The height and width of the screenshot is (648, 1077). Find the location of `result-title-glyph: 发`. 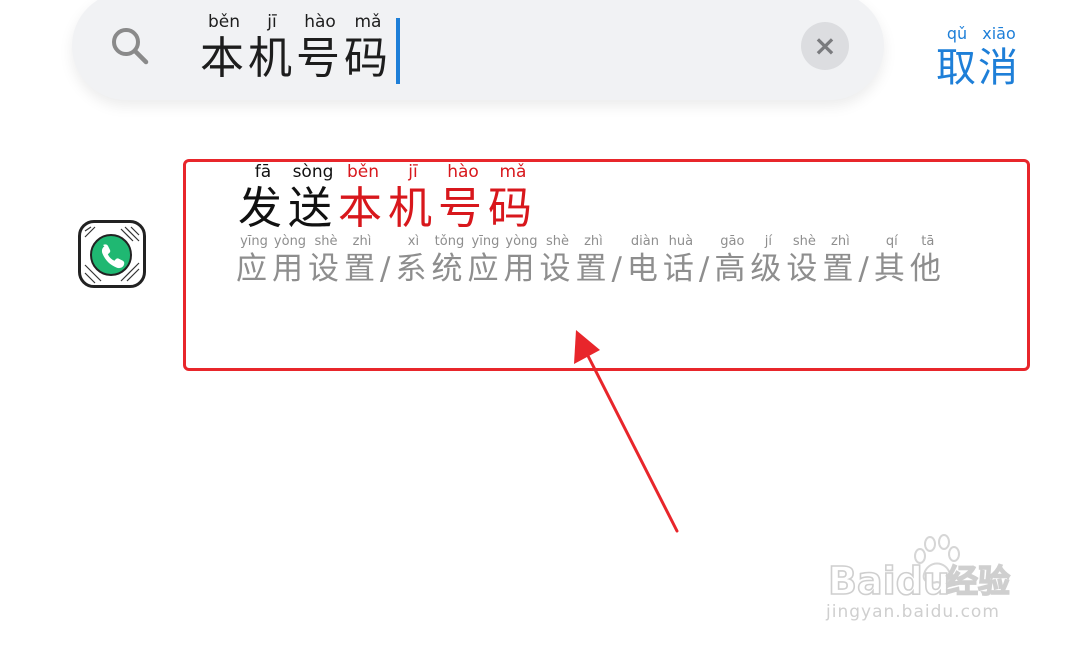

result-title-glyph: 发 is located at coordinates (263, 208).